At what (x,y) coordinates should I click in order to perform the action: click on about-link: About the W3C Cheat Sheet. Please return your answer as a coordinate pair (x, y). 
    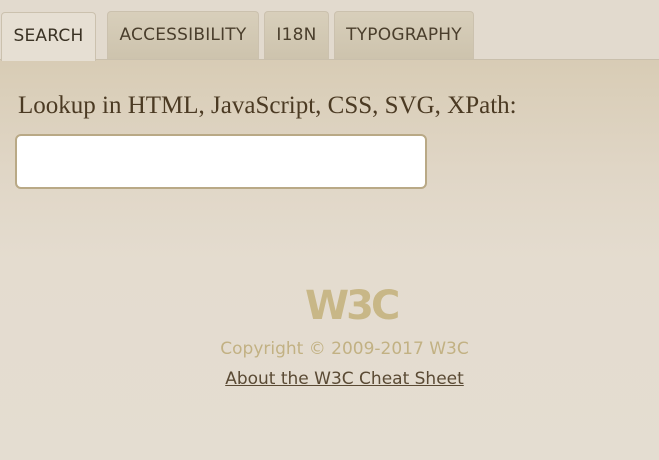
    Looking at the image, I should click on (344, 379).